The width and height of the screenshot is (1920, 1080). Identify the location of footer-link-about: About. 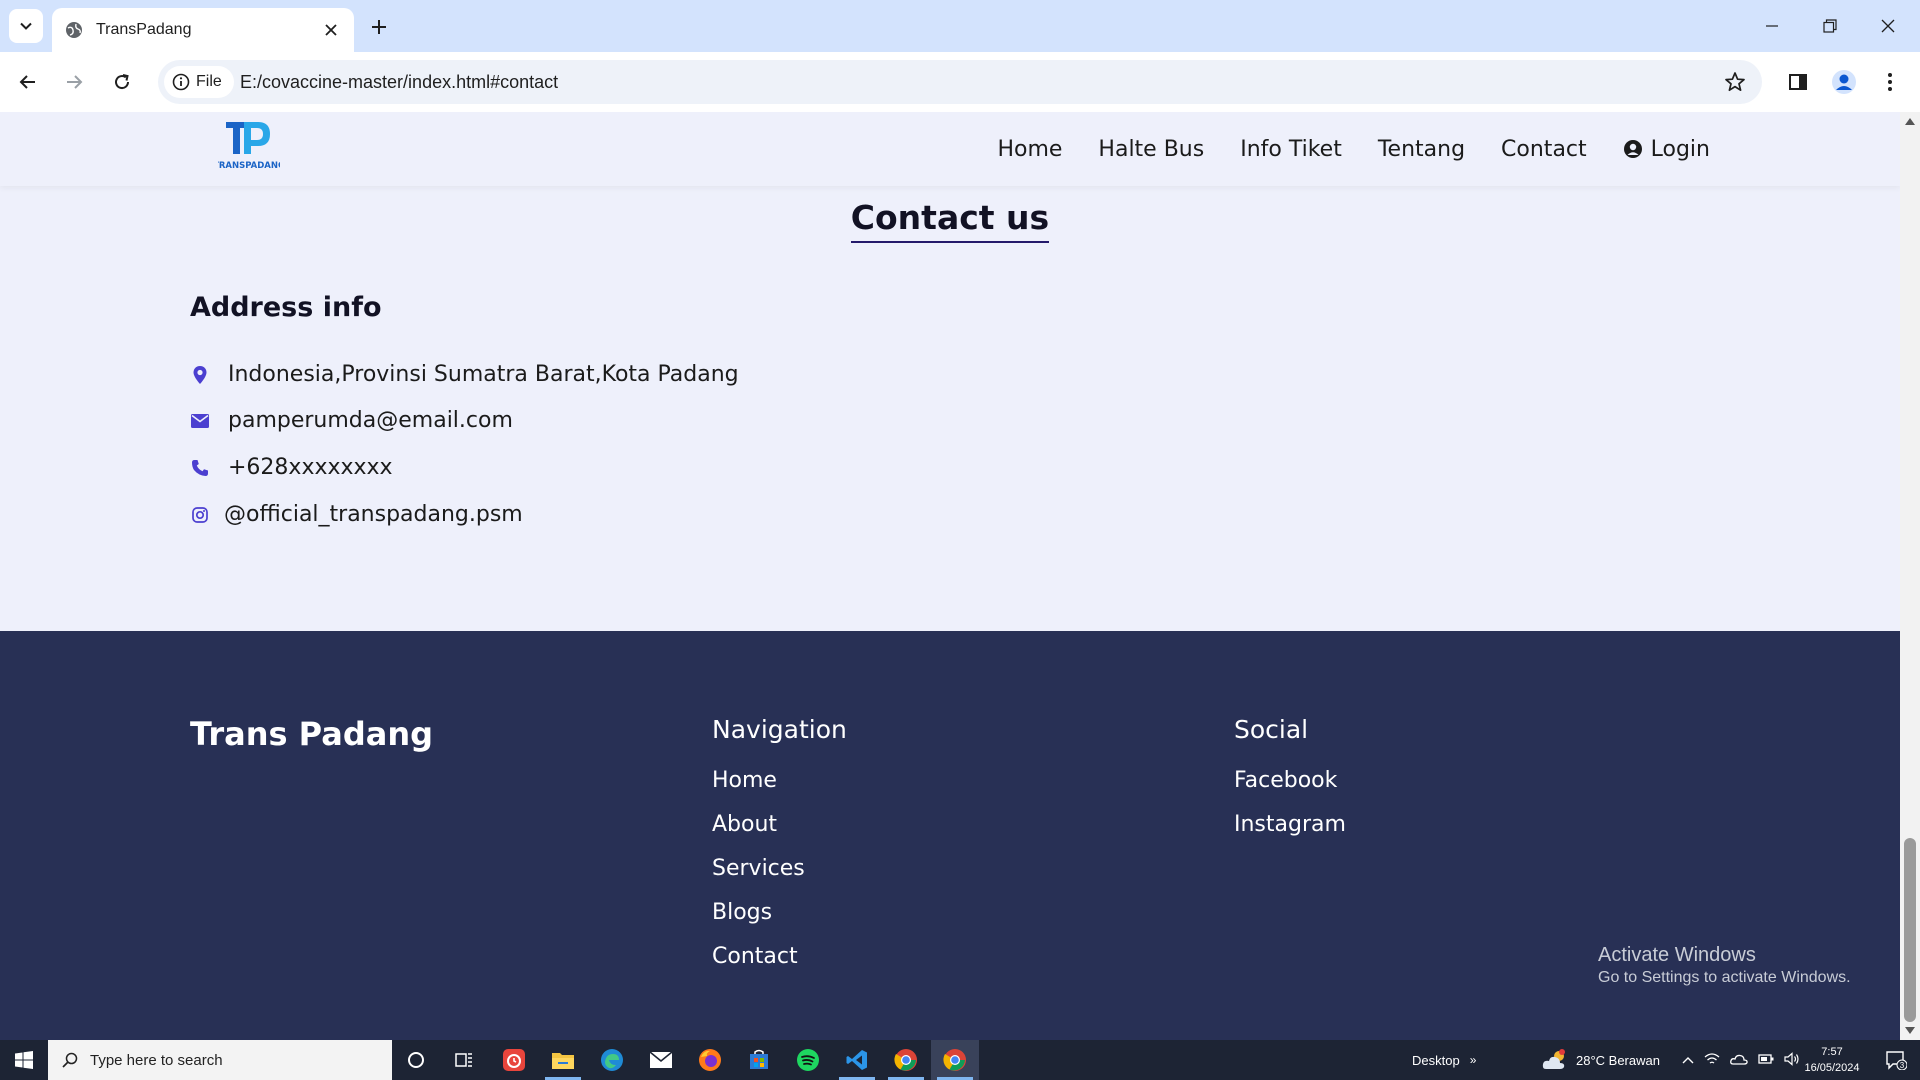
(779, 834).